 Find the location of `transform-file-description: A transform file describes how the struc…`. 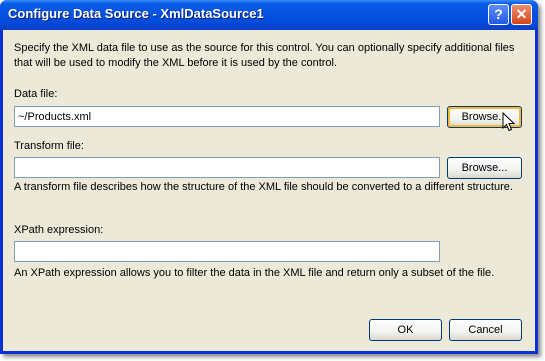

transform-file-description: A transform file describes how the struc… is located at coordinates (263, 187).